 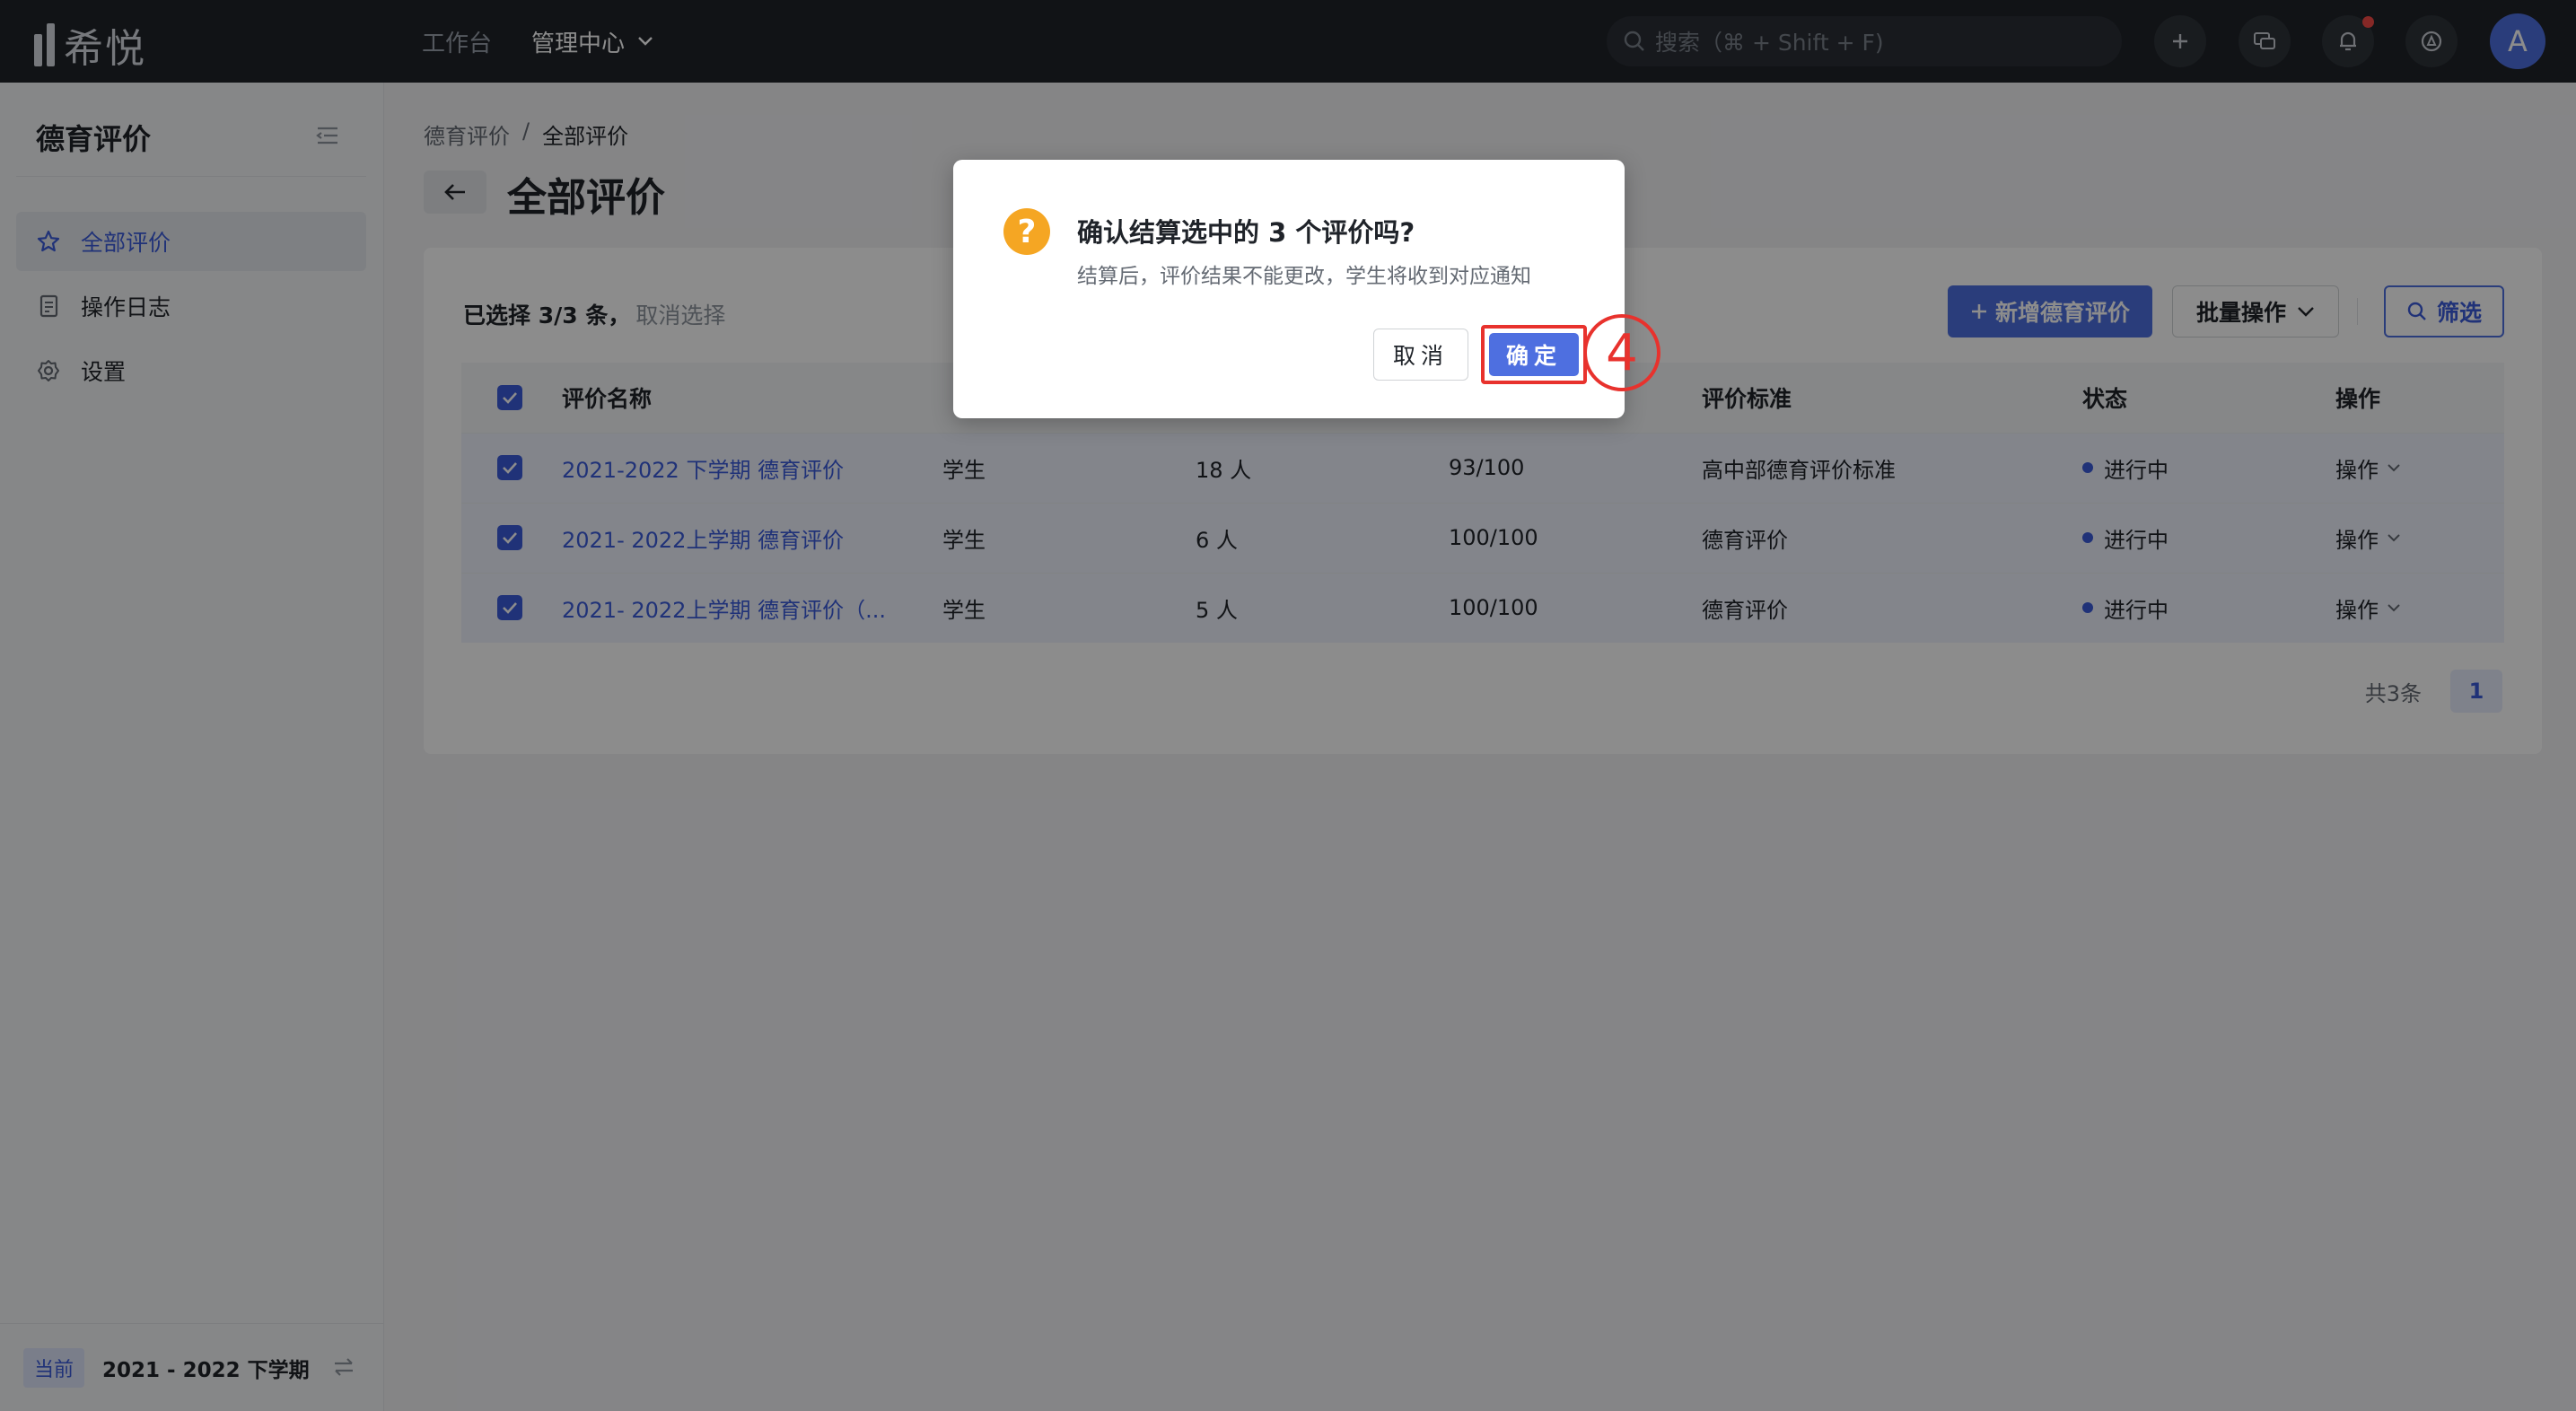 What do you see at coordinates (1246, 232) in the screenshot?
I see `dialog-title: 确认结算选中的 3 个评价吗?` at bounding box center [1246, 232].